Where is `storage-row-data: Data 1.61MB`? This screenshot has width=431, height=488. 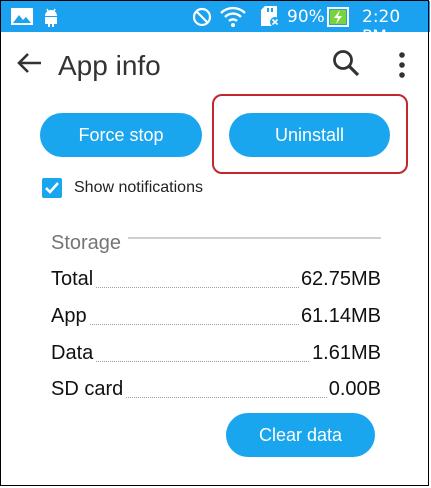 storage-row-data: Data 1.61MB is located at coordinates (216, 355).